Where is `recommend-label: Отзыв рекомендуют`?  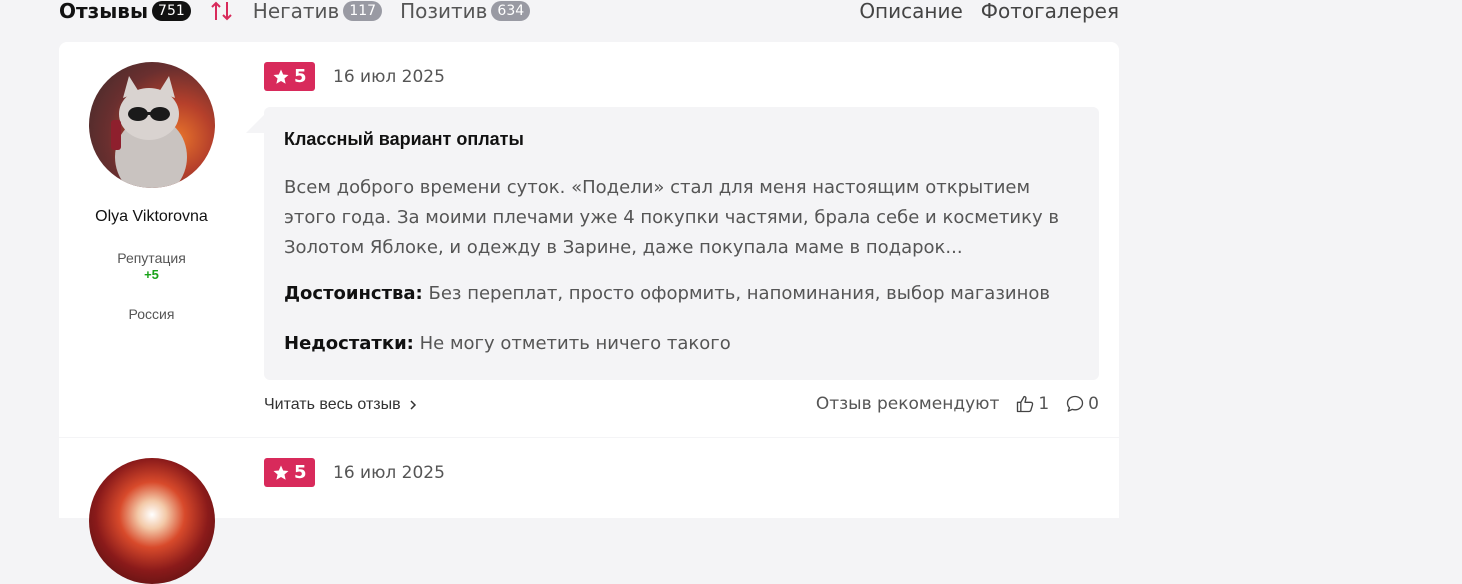 recommend-label: Отзыв рекомендуют is located at coordinates (907, 404).